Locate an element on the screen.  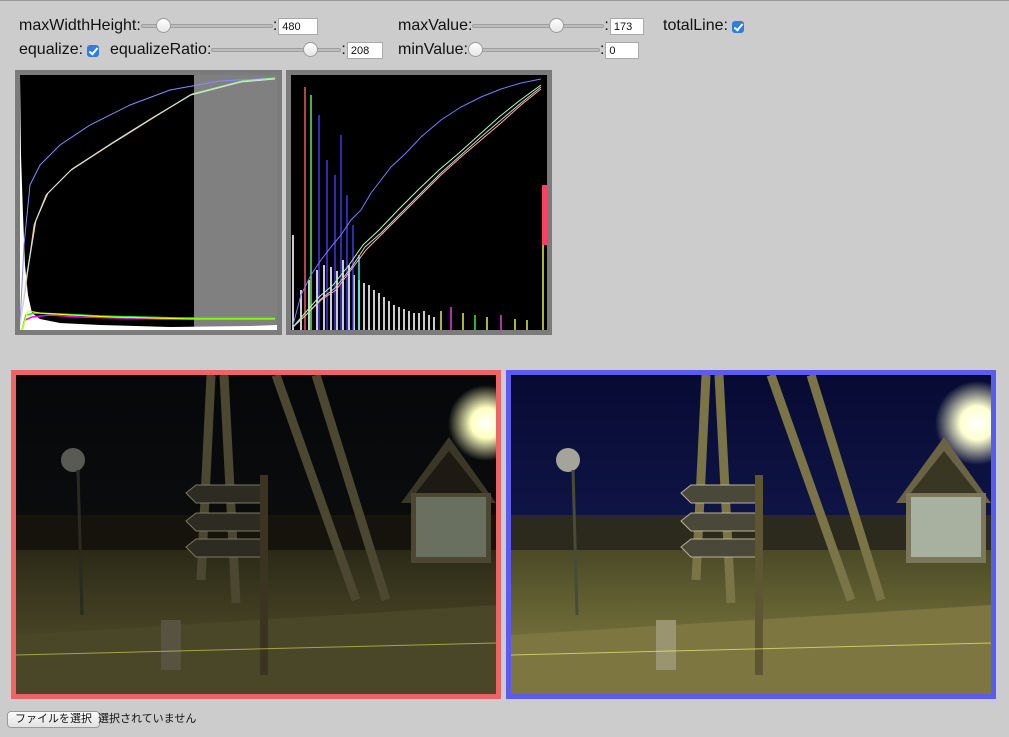
equalize-label: equalize: is located at coordinates (51, 49).